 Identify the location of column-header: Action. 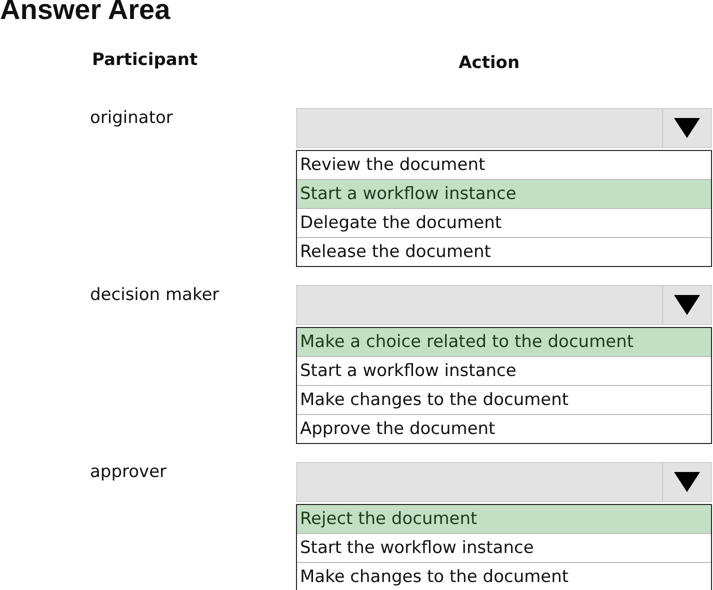
(489, 64).